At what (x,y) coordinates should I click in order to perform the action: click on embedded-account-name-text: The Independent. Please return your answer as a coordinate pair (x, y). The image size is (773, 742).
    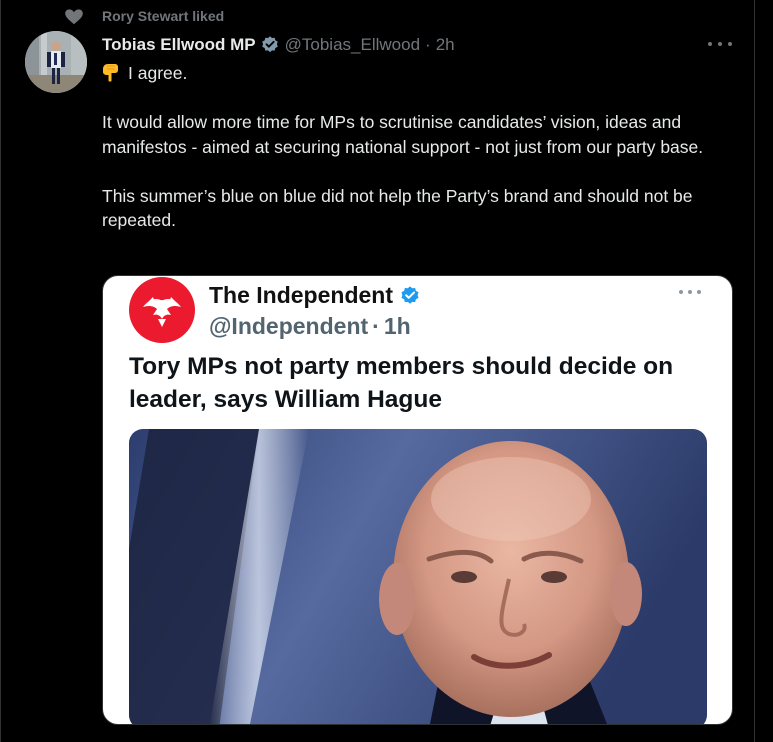
    Looking at the image, I should click on (301, 295).